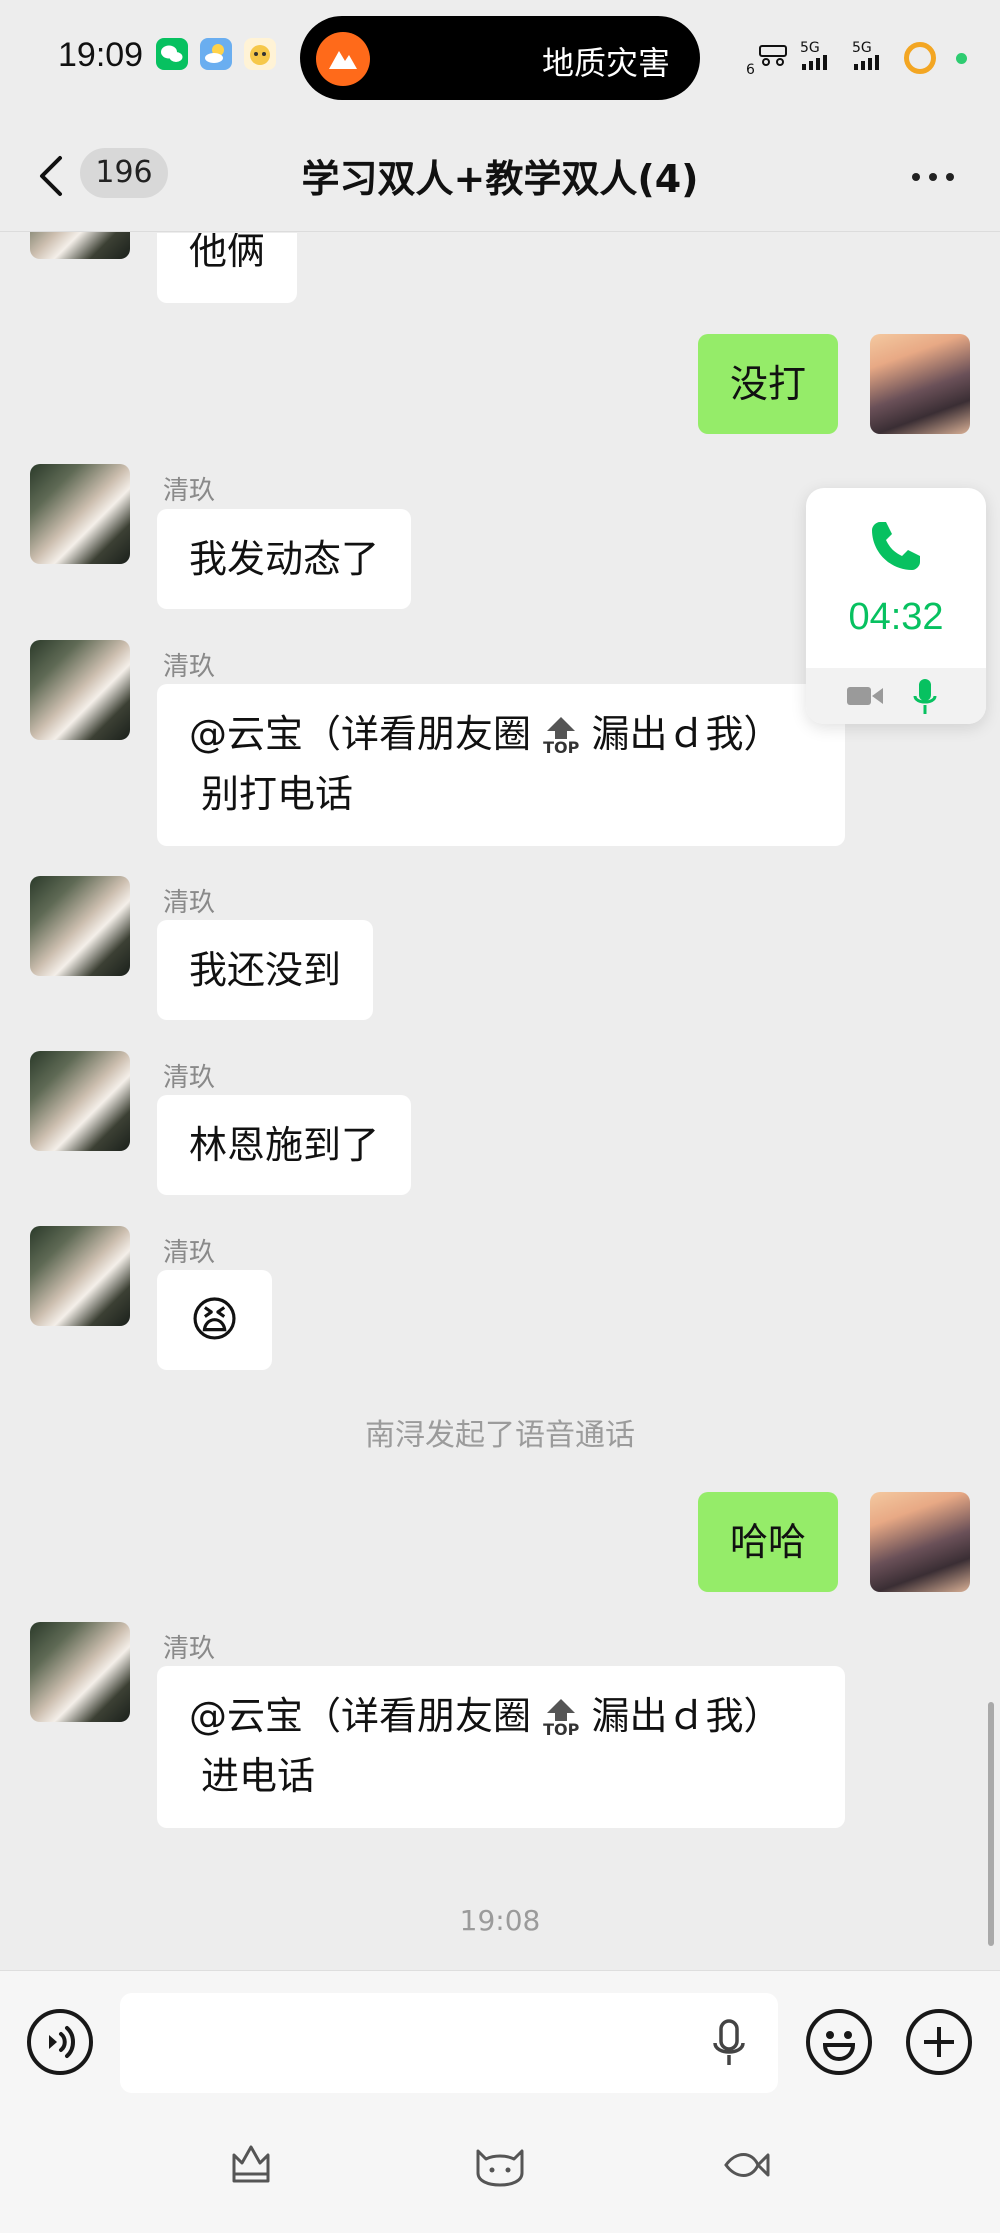 This screenshot has width=1000, height=2233. What do you see at coordinates (260, 54) in the screenshot?
I see `cat-app-icon` at bounding box center [260, 54].